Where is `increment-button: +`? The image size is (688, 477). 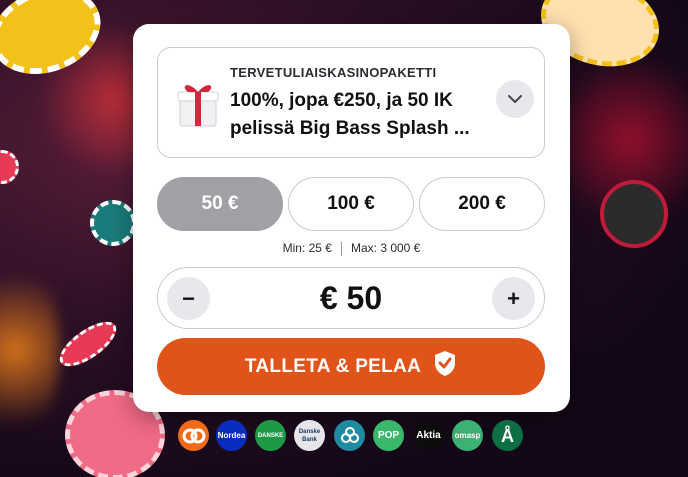 increment-button: + is located at coordinates (513, 298).